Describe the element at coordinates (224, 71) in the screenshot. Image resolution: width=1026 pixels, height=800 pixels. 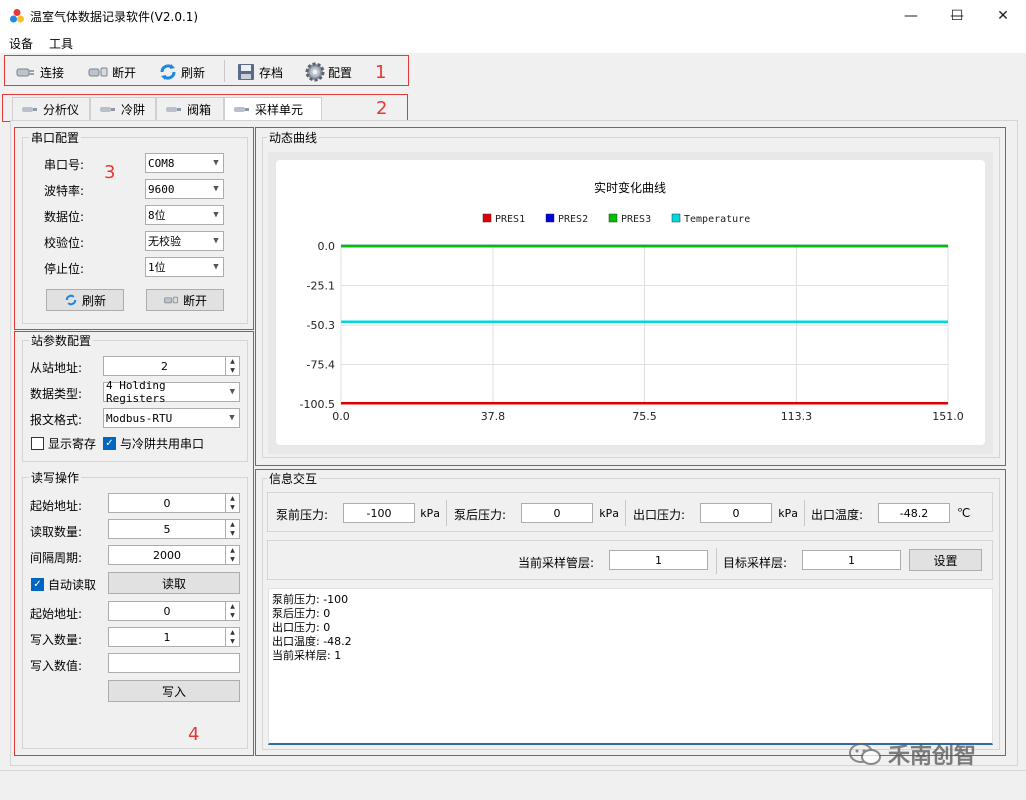
I see `toolbar-separator` at that location.